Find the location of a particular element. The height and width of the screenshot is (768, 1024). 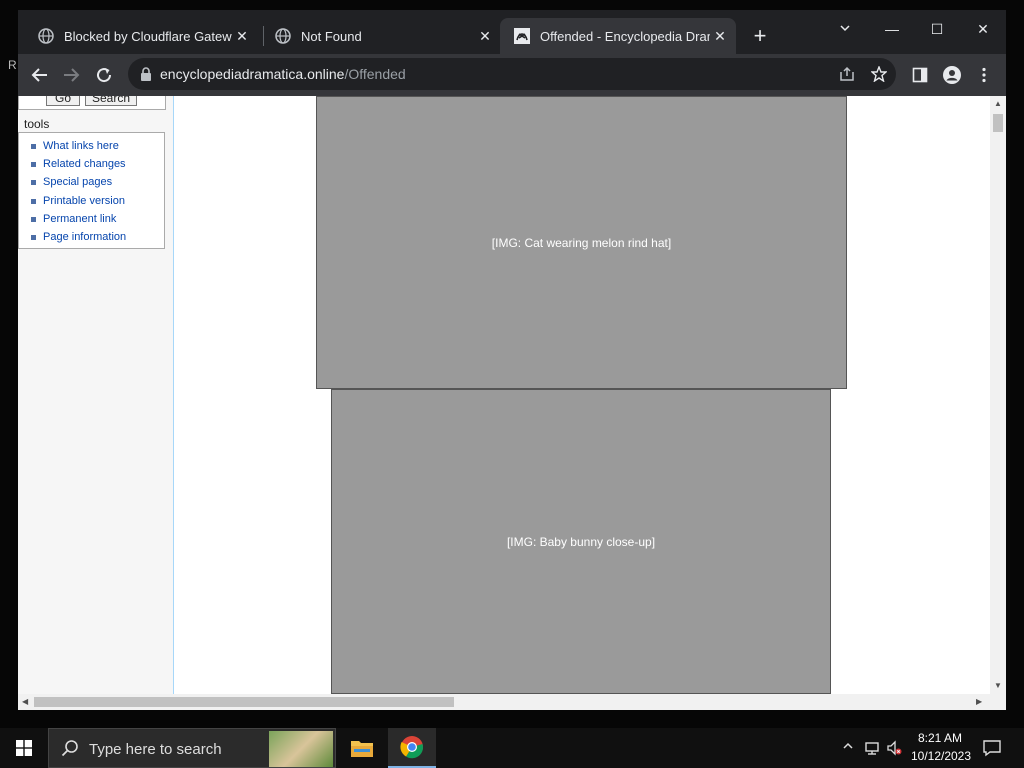

network-icon is located at coordinates (872, 748).